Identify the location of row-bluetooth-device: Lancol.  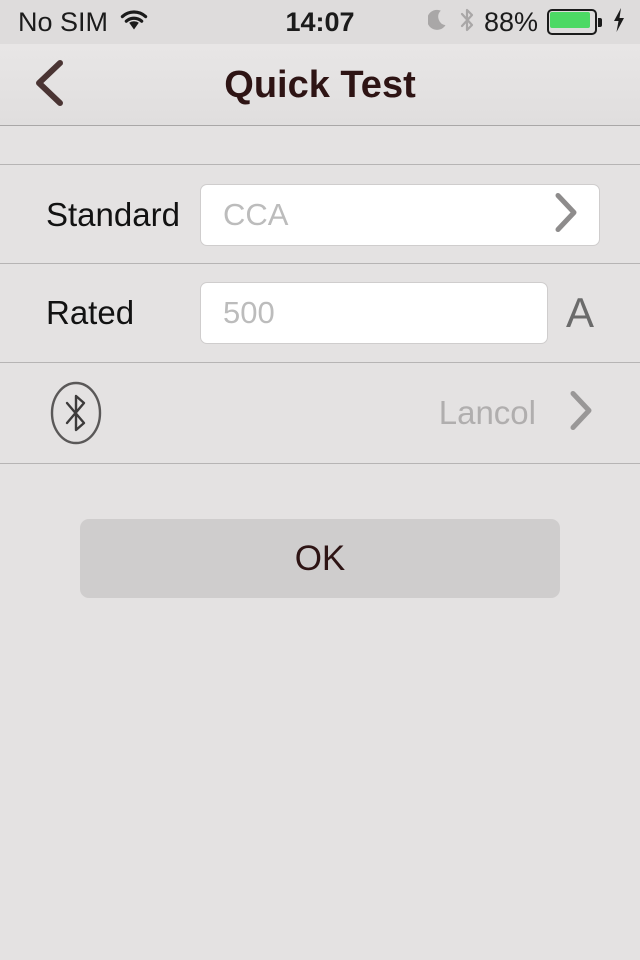
(320, 413).